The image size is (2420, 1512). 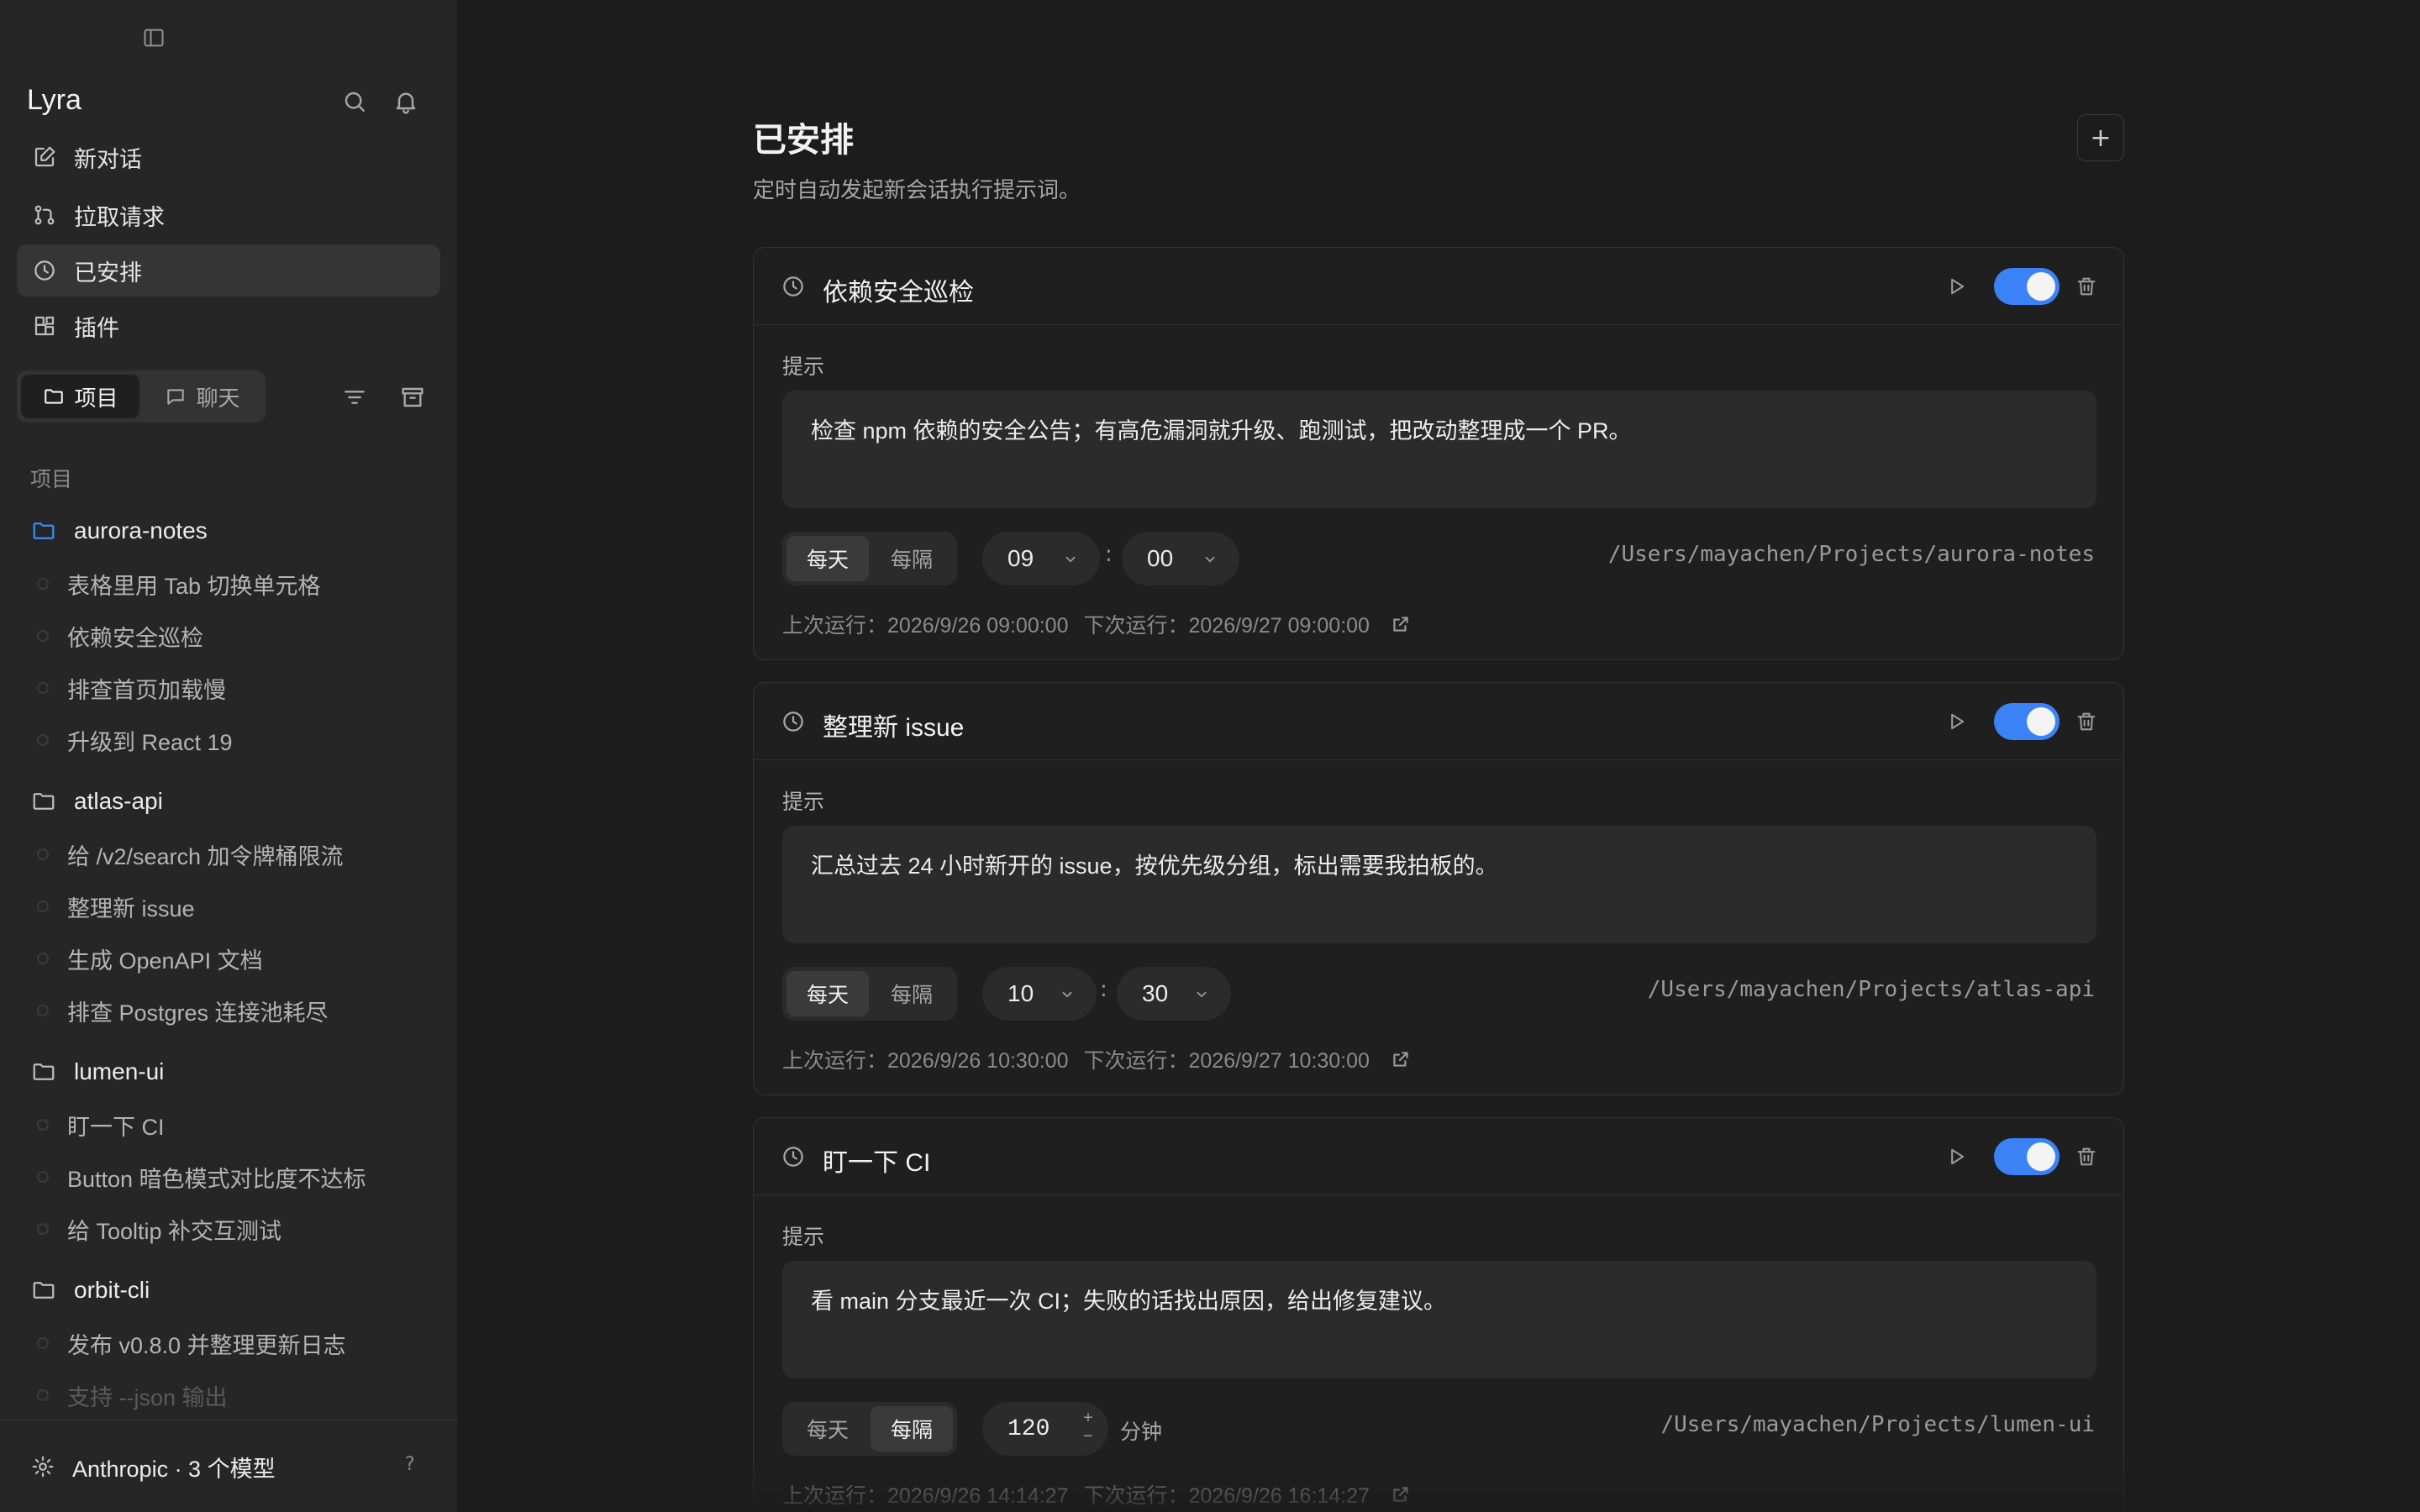 I want to click on next-run: 下次运行：2026/9/27 09:00:00, so click(x=1226, y=626).